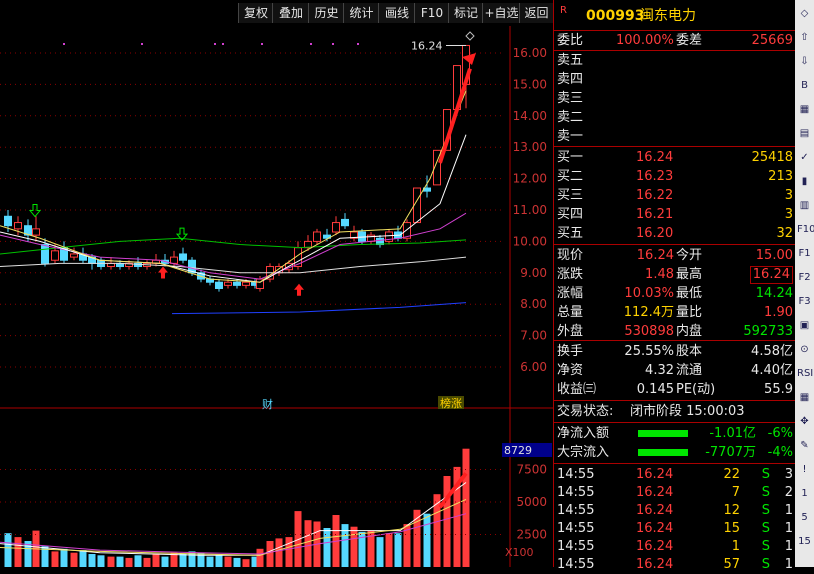 The height and width of the screenshot is (574, 814). Describe the element at coordinates (530, 116) in the screenshot. I see `price-tick-label: 14.00` at that location.